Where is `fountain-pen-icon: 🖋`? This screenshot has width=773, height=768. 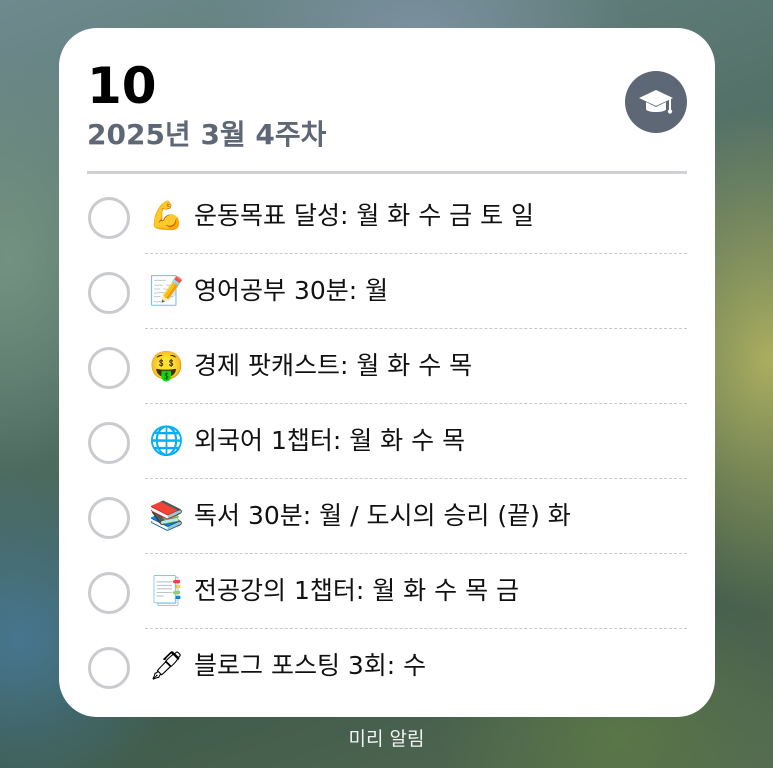
fountain-pen-icon: 🖋 is located at coordinates (167, 665).